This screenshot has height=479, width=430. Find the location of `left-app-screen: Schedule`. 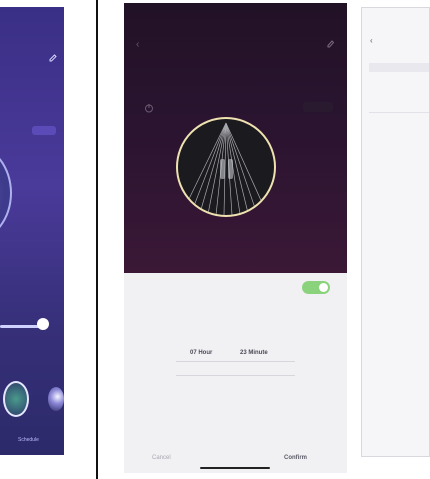

left-app-screen: Schedule is located at coordinates (32, 231).